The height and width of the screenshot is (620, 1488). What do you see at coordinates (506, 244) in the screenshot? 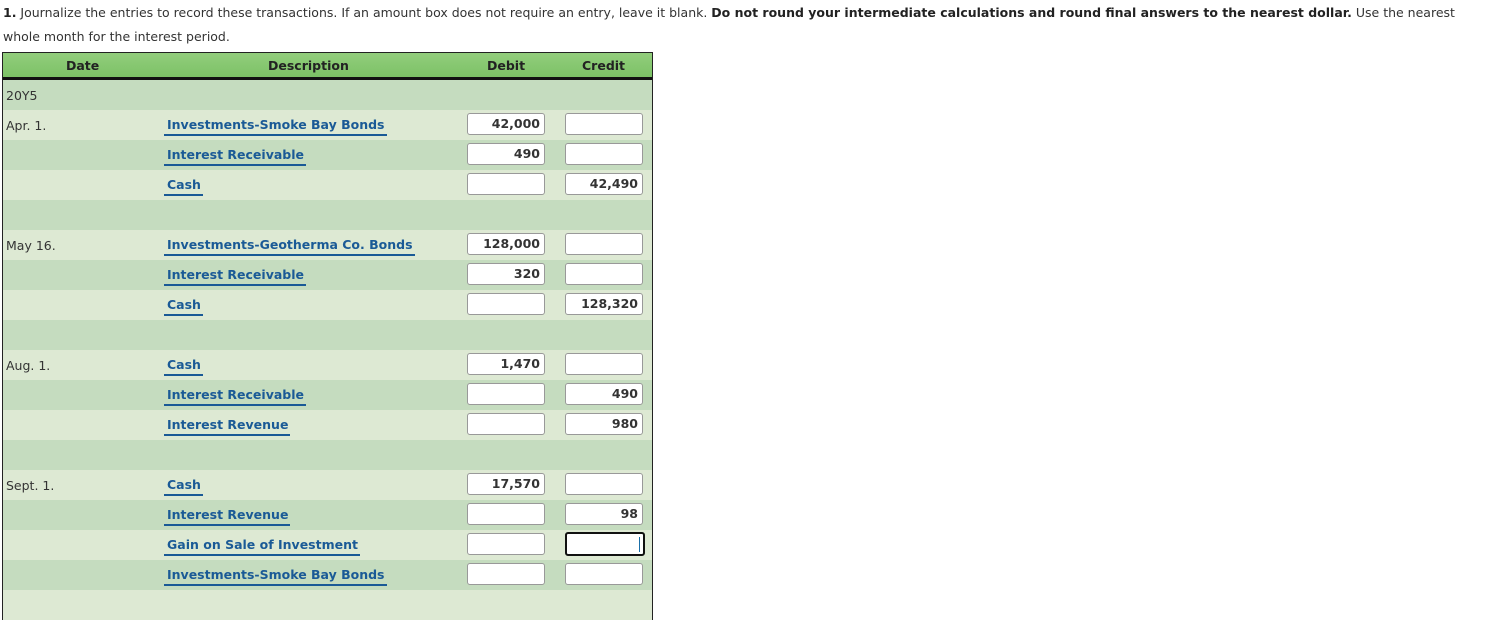
I see `debit-input: 128,000` at bounding box center [506, 244].